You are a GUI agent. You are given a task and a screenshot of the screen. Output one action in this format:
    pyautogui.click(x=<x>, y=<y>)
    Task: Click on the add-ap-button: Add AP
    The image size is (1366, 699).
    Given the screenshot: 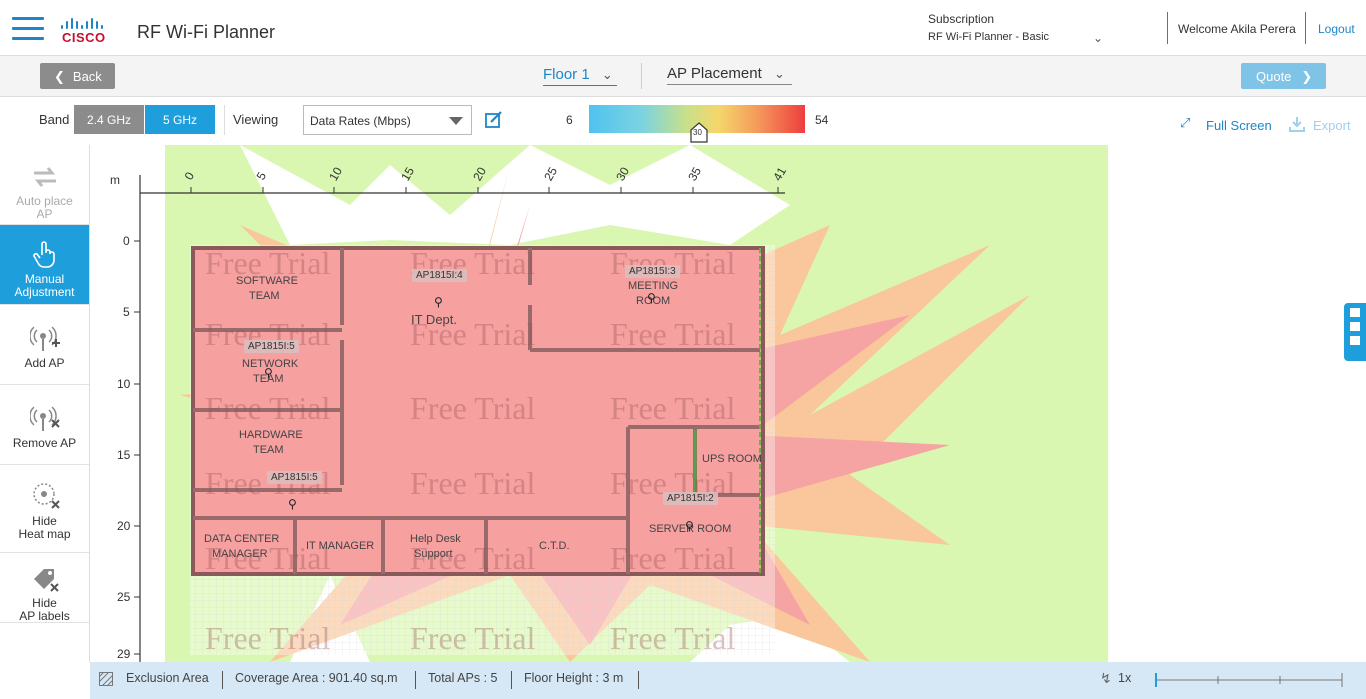 What is the action you would take?
    pyautogui.click(x=44, y=345)
    